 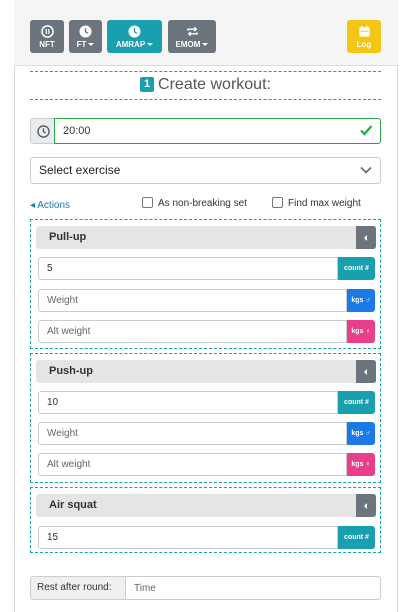 I want to click on calendar-icon, so click(x=364, y=31).